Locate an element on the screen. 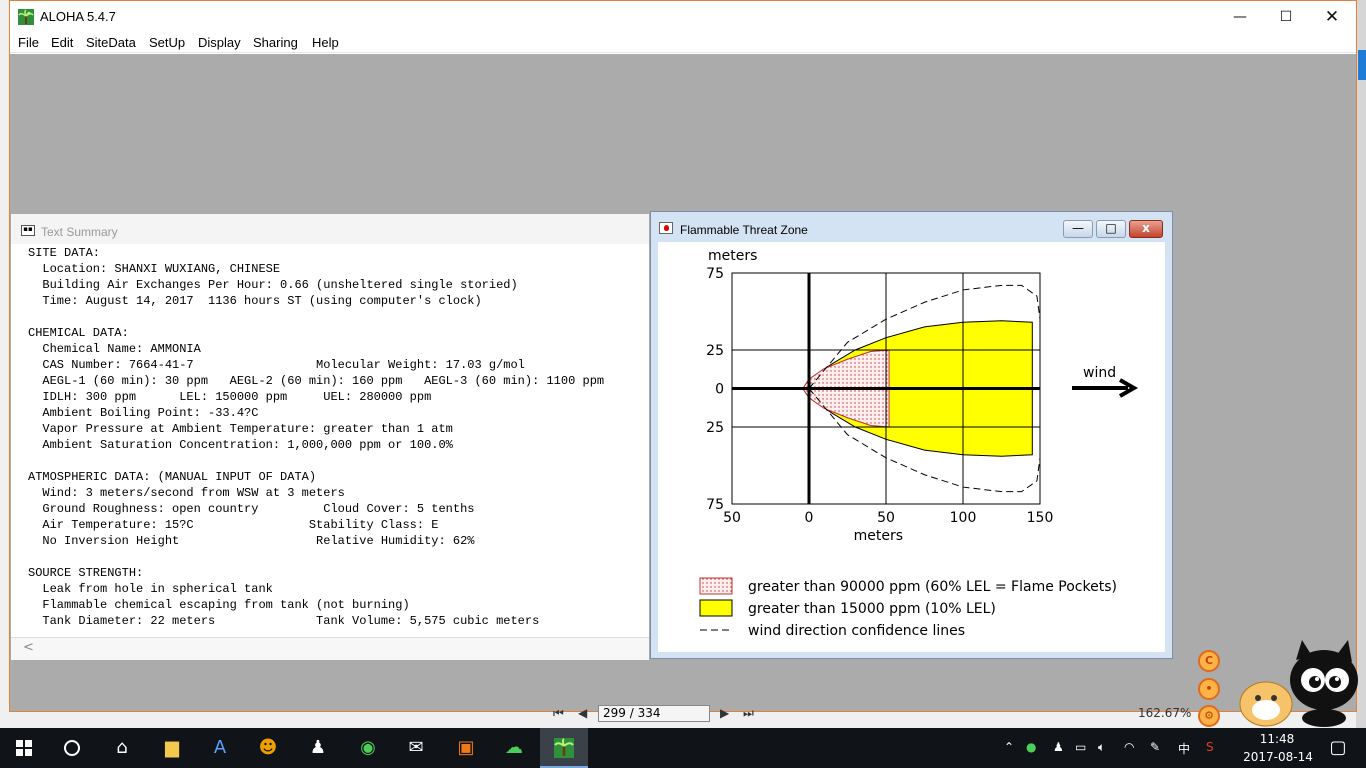 Image resolution: width=1366 pixels, height=768 pixels. text-summary-icon: ▪▪ is located at coordinates (28, 230).